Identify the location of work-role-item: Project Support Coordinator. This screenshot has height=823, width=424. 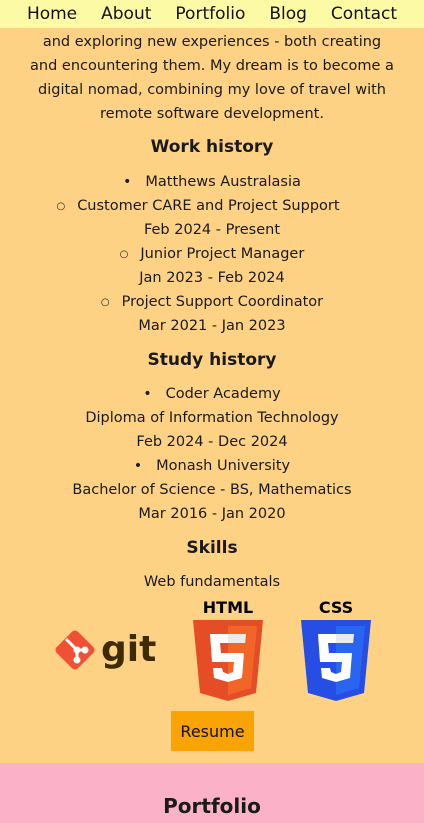
(212, 302).